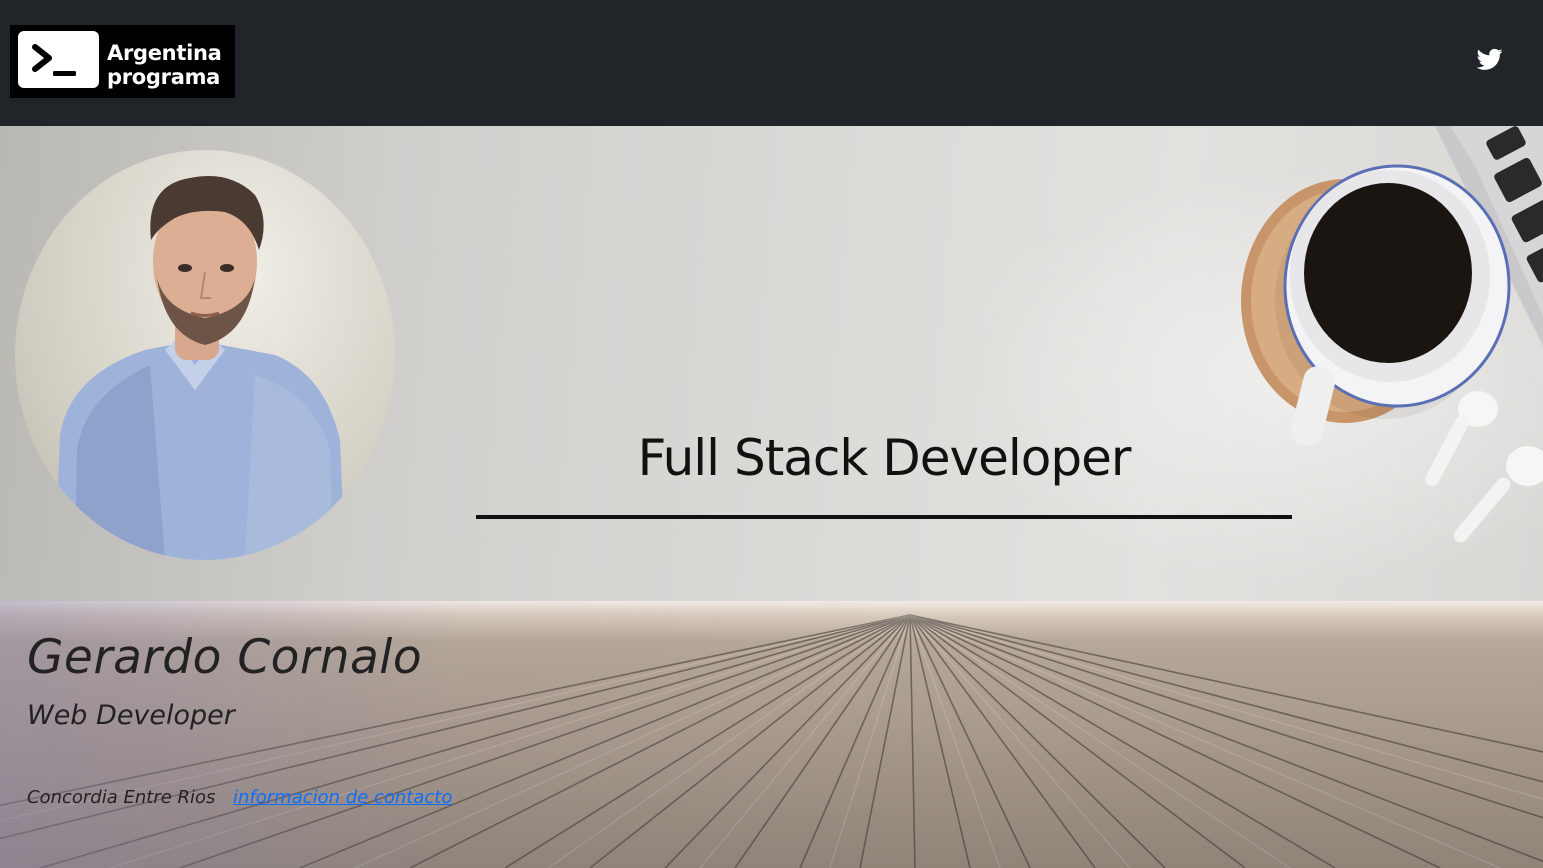 This screenshot has height=868, width=1543. Describe the element at coordinates (884, 517) in the screenshot. I see `headline-underline` at that location.